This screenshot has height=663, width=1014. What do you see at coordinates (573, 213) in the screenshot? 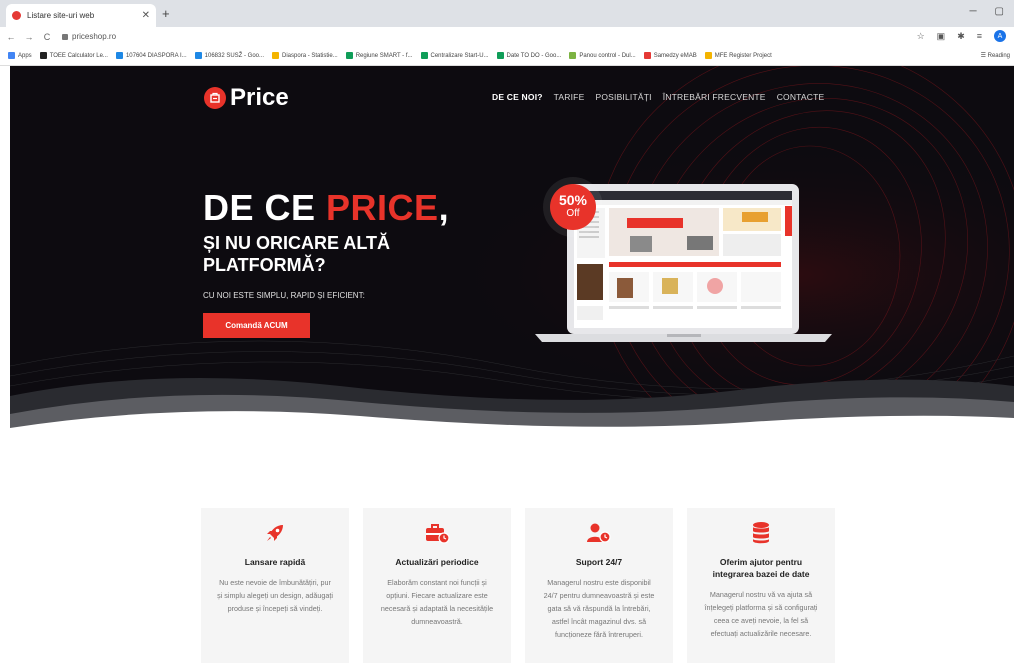
I see `badge-off: Off` at bounding box center [573, 213].